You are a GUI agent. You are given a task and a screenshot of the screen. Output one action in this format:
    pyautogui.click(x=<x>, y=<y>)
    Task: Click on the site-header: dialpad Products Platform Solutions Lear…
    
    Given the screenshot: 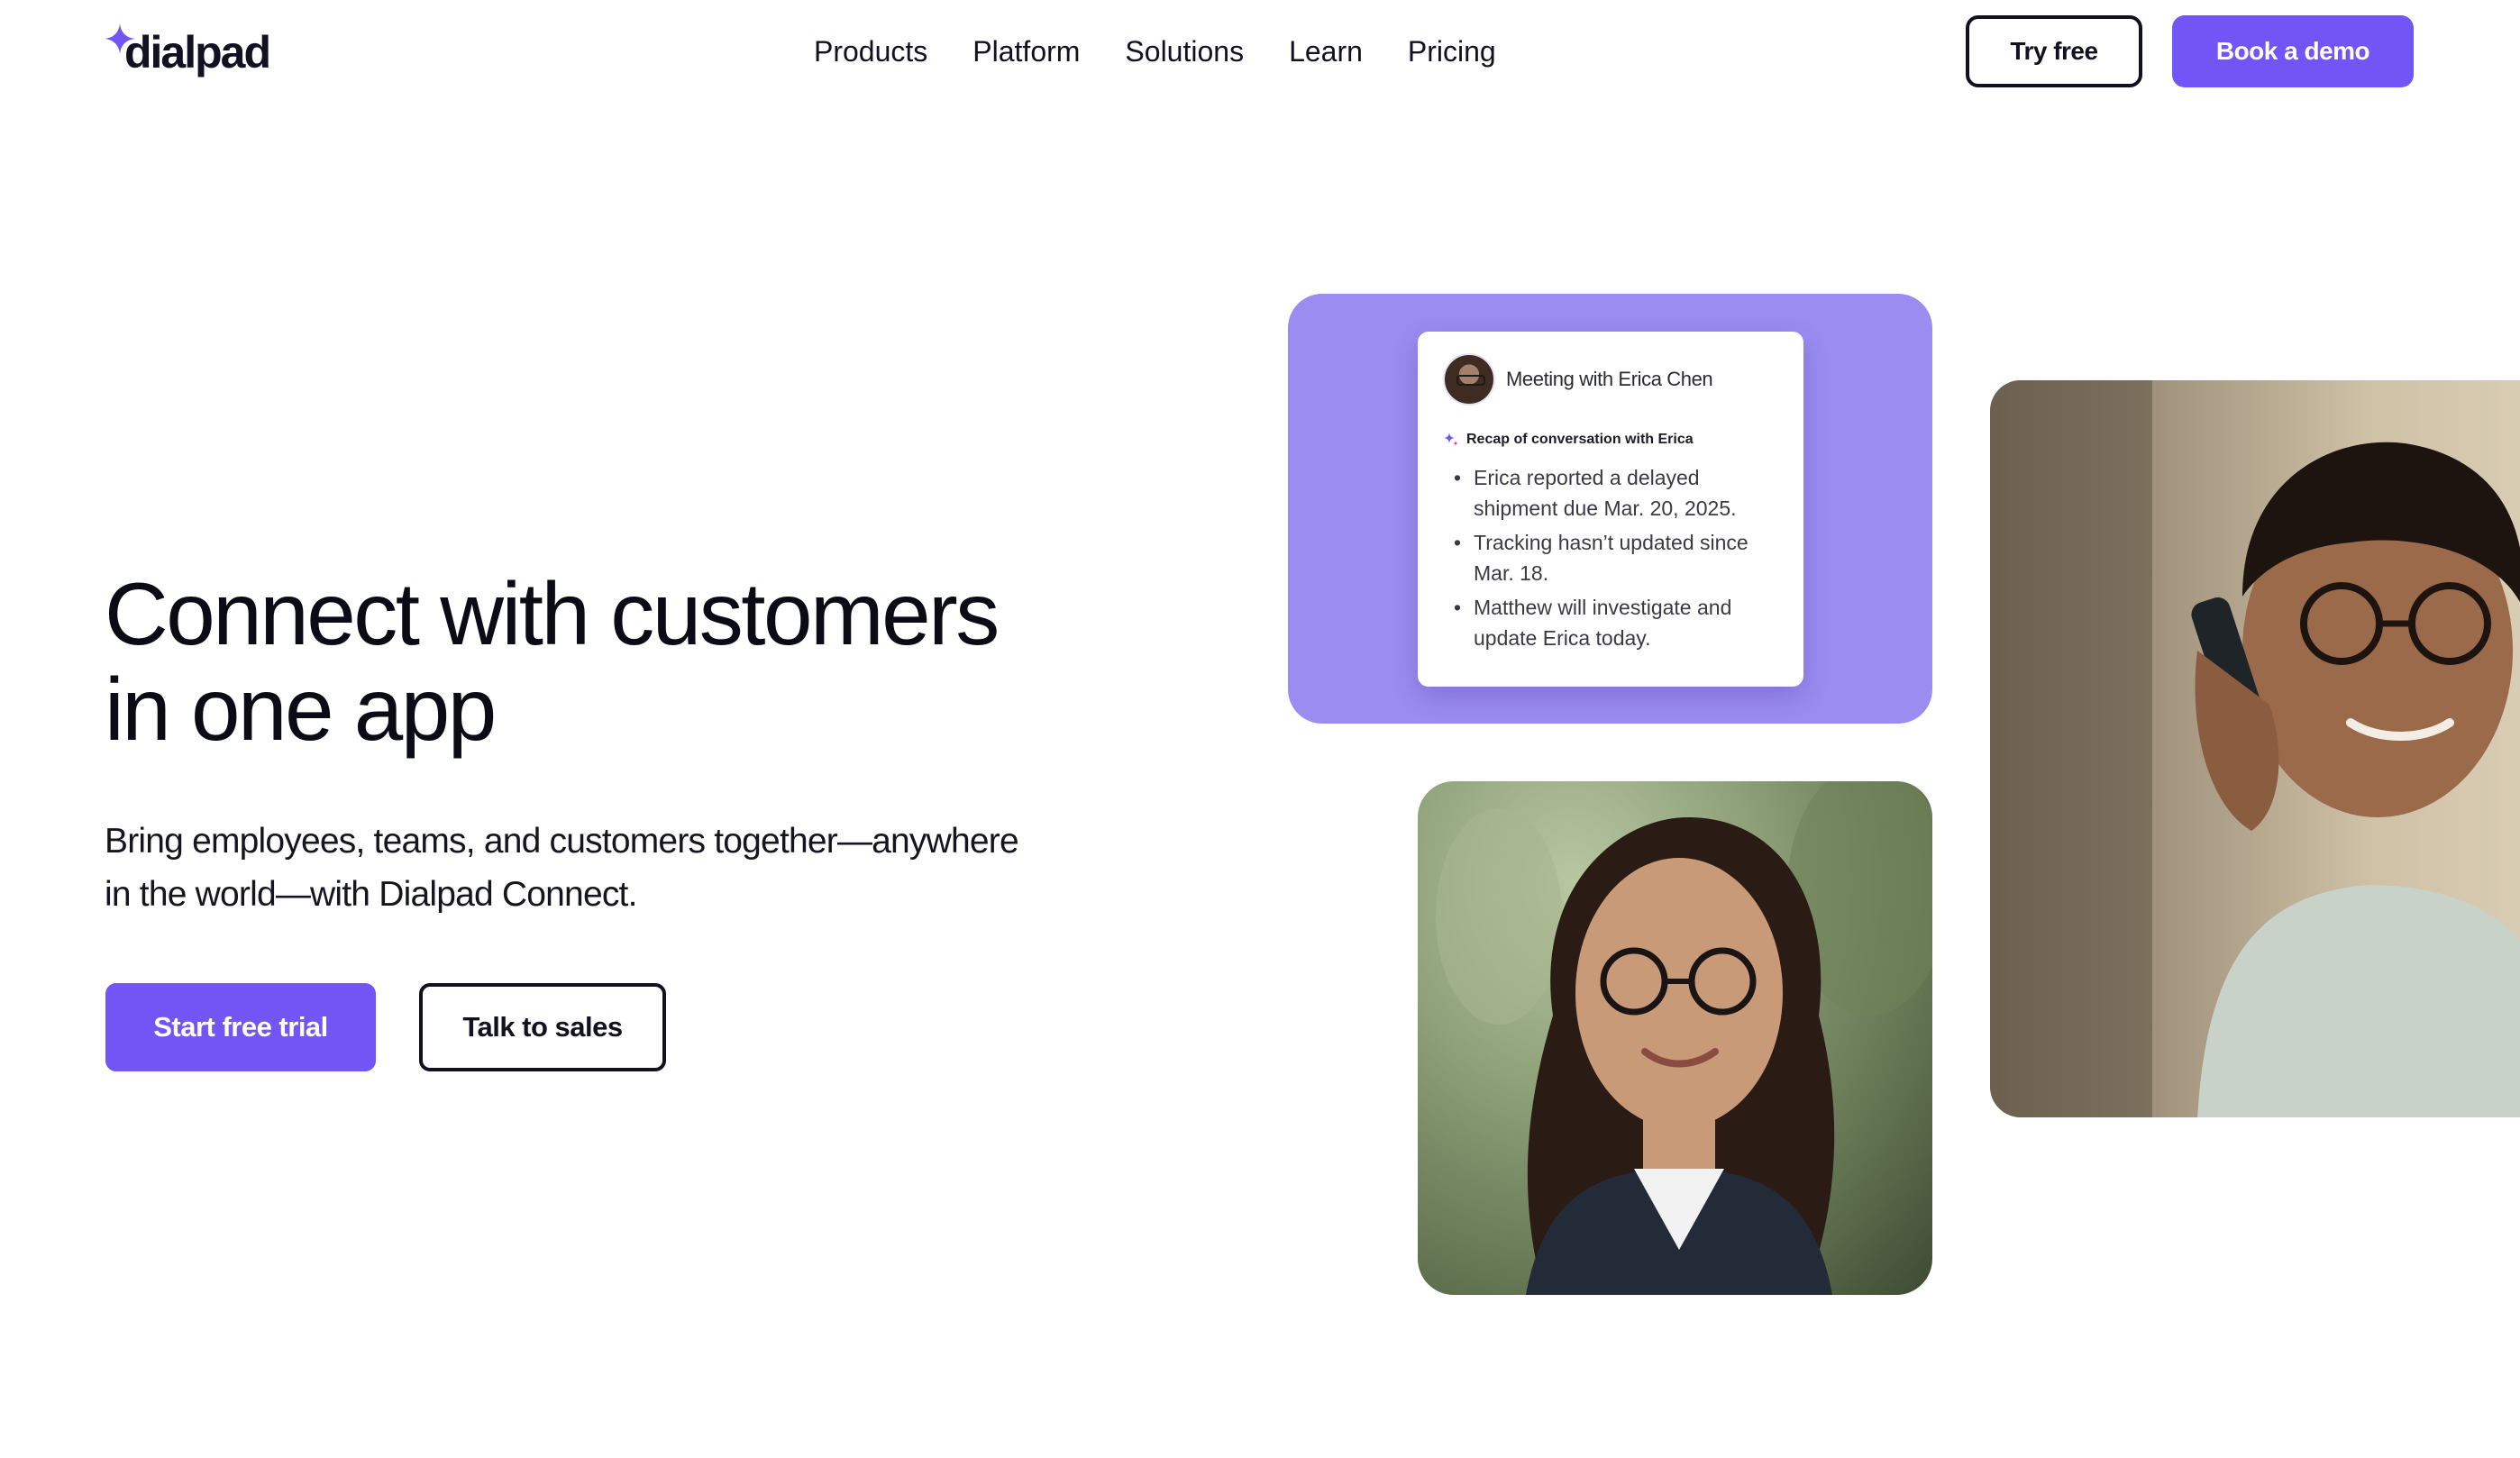 What is the action you would take?
    pyautogui.click(x=1260, y=53)
    